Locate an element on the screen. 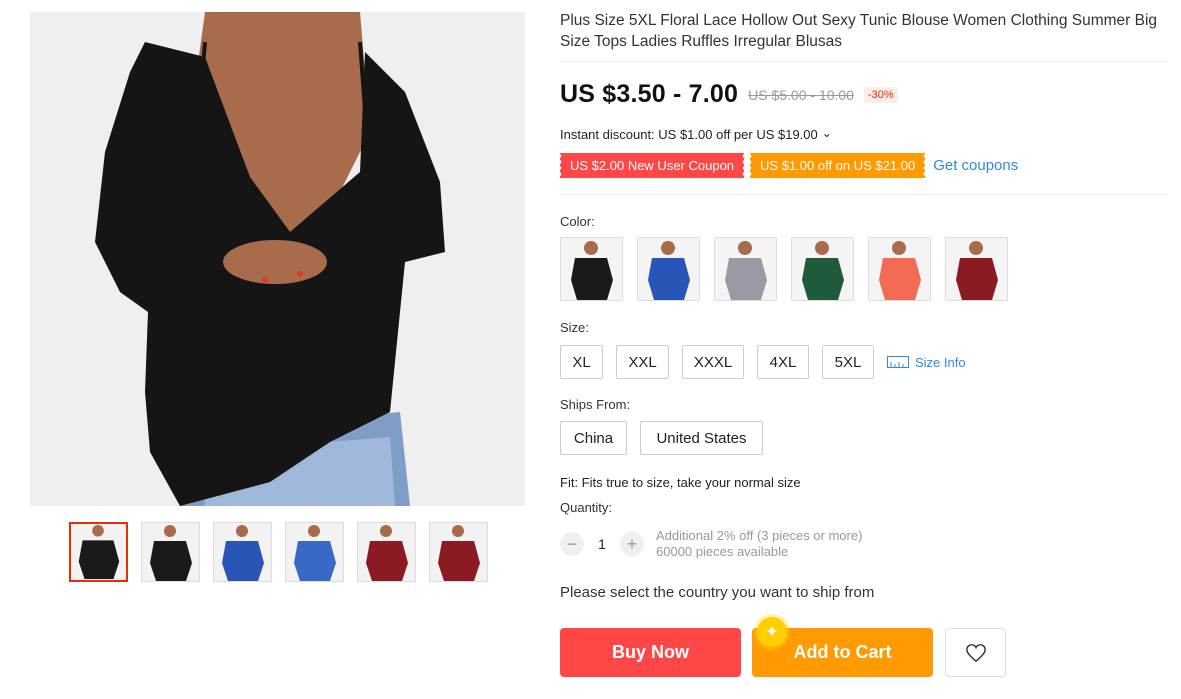 Image resolution: width=1181 pixels, height=699 pixels. size-option-4xl: 4XL is located at coordinates (783, 362).